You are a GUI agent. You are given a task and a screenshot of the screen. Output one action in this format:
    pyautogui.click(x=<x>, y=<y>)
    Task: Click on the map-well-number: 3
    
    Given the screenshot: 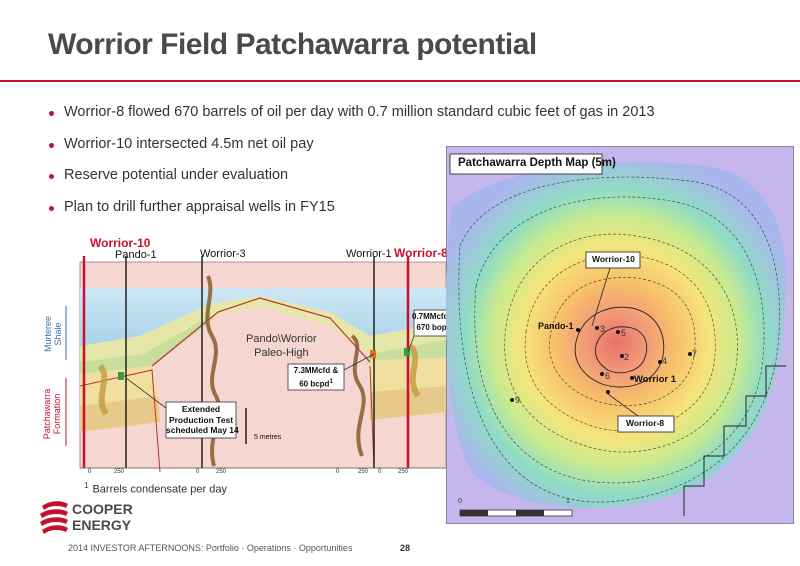 What is the action you would take?
    pyautogui.click(x=603, y=329)
    